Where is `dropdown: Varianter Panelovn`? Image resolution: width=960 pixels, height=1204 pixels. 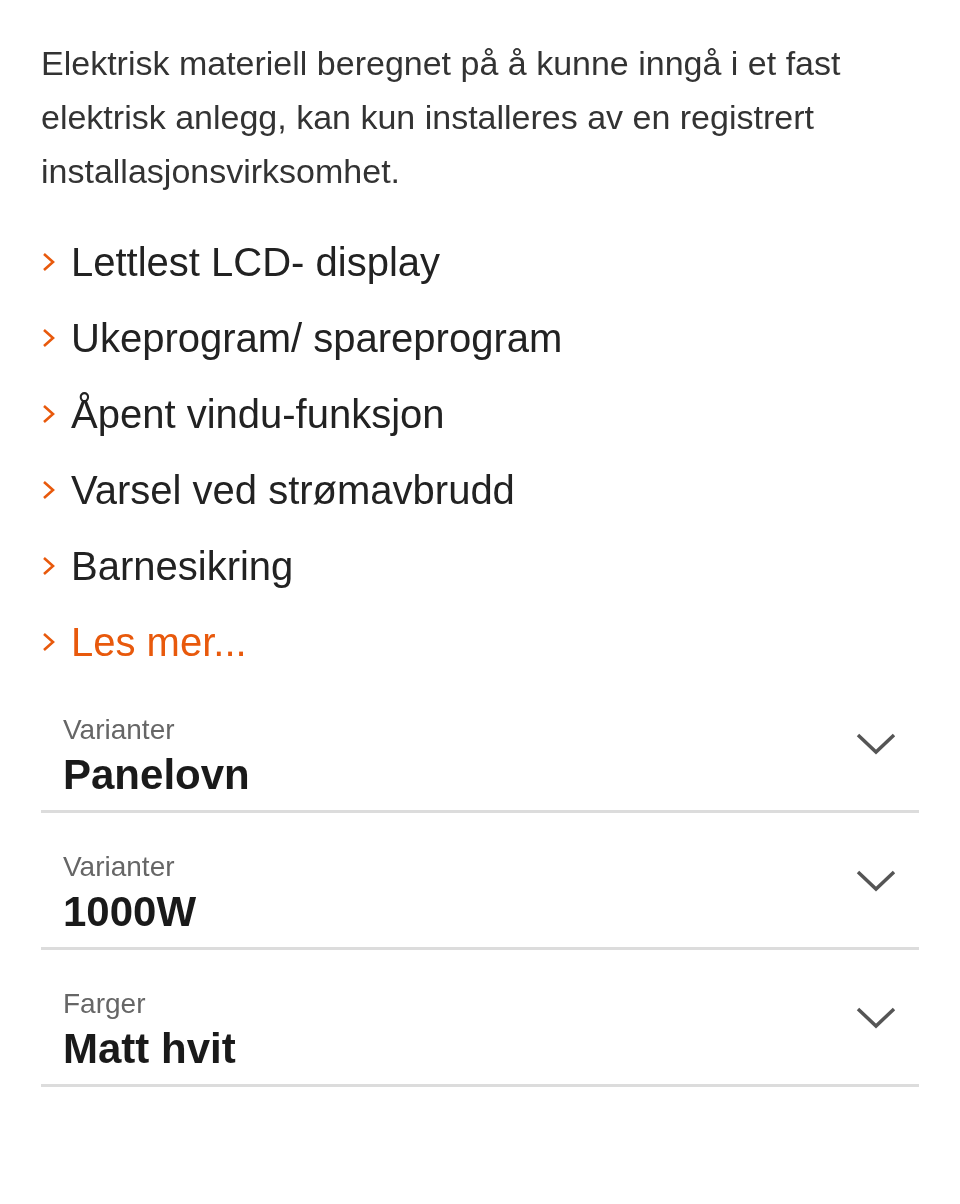 dropdown: Varianter Panelovn is located at coordinates (480, 759).